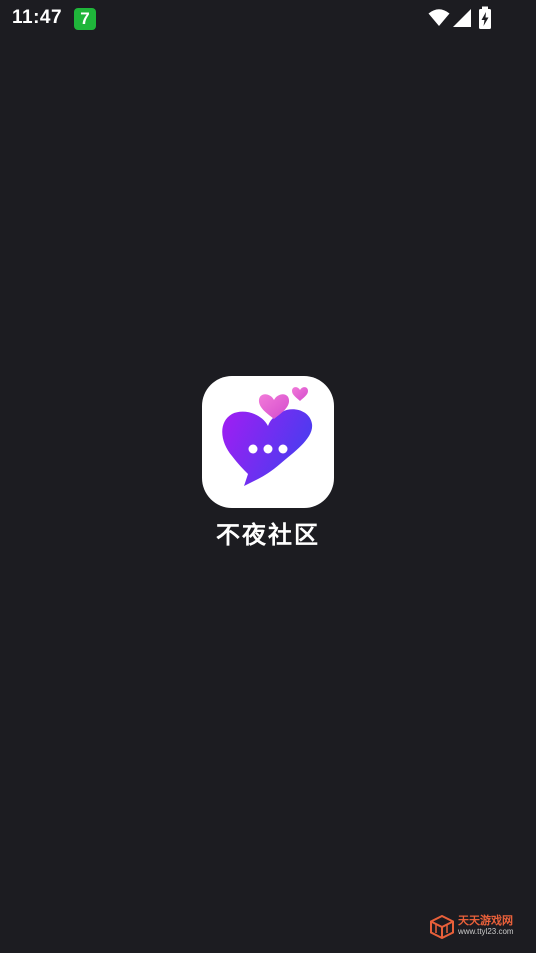 This screenshot has width=536, height=953. Describe the element at coordinates (485, 17) in the screenshot. I see `battery-charging-icon` at that location.